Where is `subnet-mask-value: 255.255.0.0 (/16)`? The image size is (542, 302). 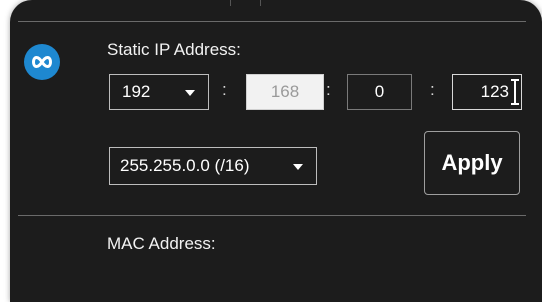 subnet-mask-value: 255.255.0.0 (/16) is located at coordinates (185, 165).